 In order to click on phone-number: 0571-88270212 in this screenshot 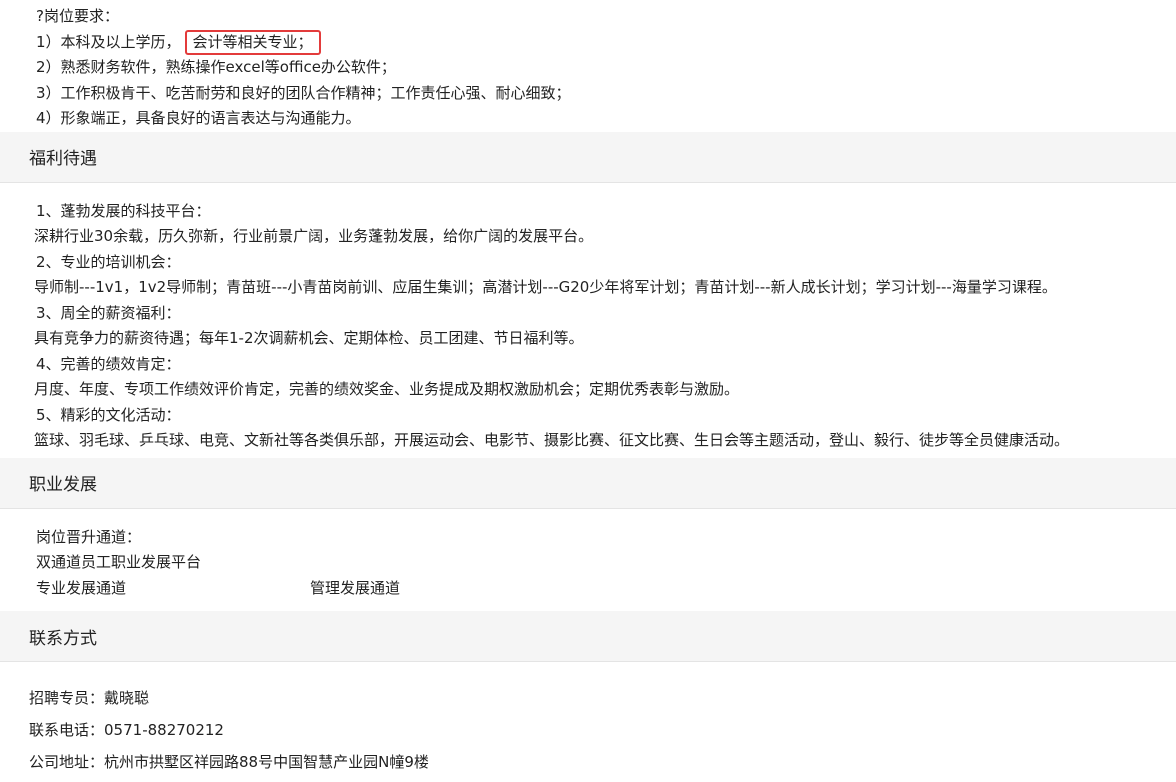, I will do `click(164, 730)`.